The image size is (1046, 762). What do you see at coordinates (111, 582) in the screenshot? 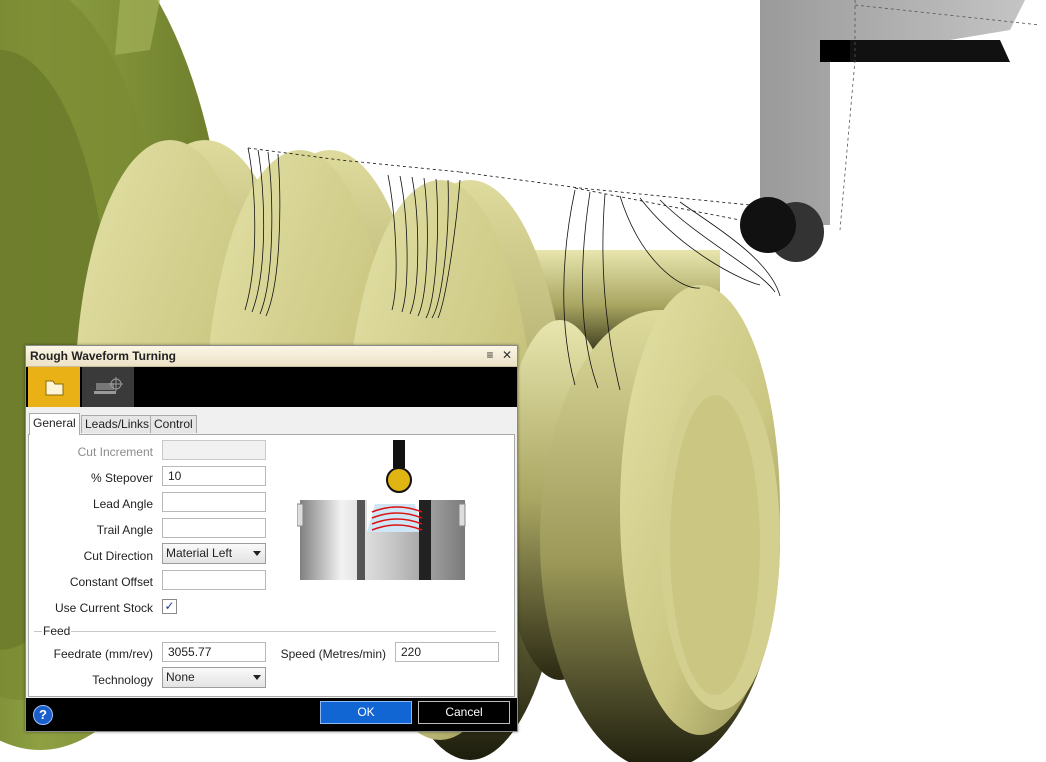
I see `constant-offset-label: Constant Offset` at bounding box center [111, 582].